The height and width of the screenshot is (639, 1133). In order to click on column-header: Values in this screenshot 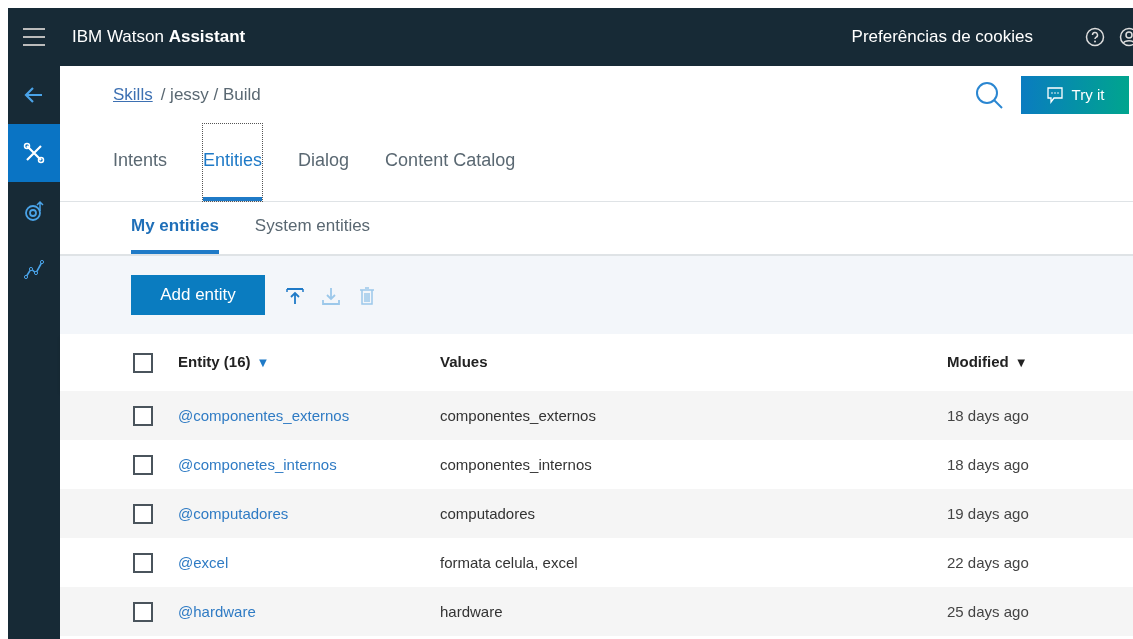, I will do `click(464, 362)`.